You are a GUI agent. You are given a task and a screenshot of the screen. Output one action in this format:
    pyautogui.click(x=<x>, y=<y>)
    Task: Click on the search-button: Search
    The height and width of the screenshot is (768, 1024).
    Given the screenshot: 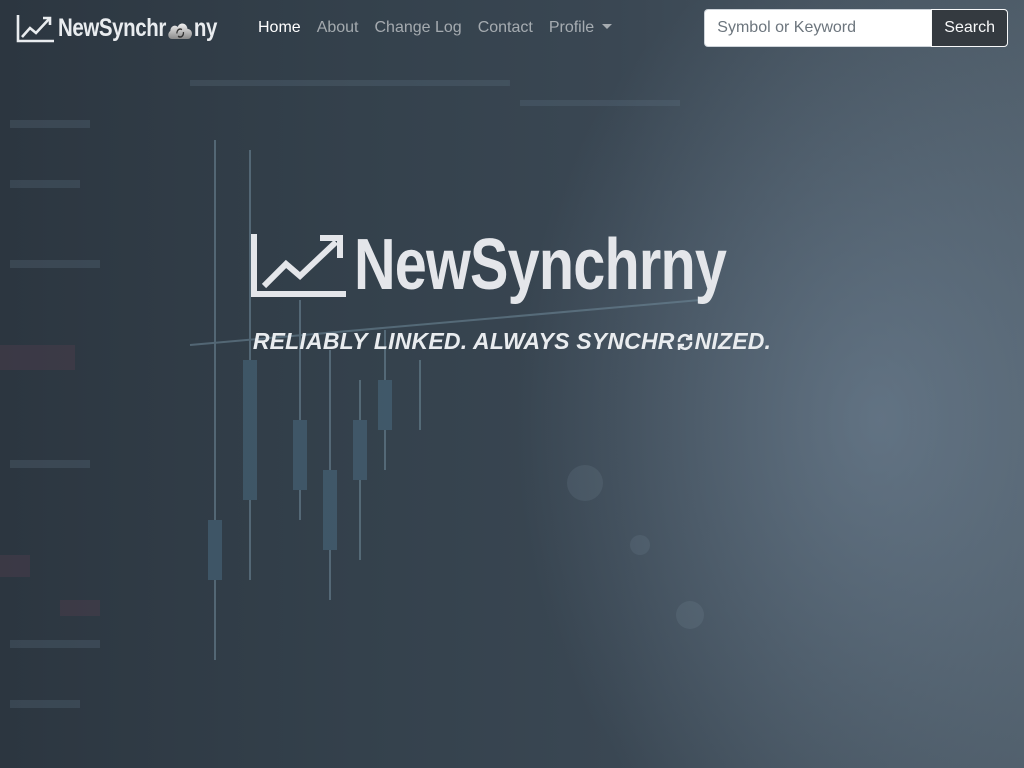 What is the action you would take?
    pyautogui.click(x=969, y=28)
    